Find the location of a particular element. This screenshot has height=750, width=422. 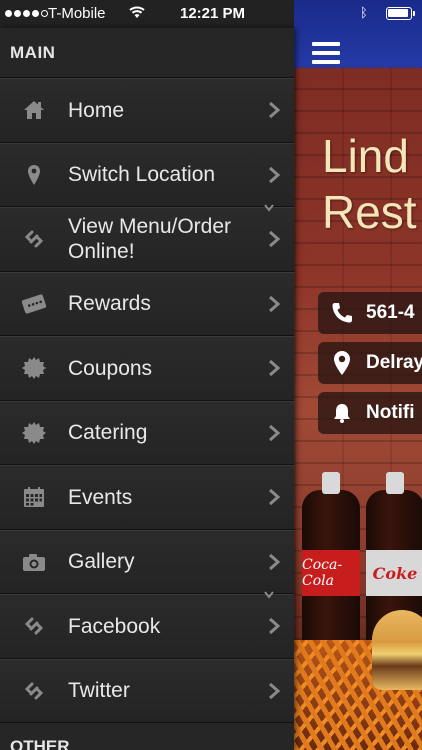

wifi-icon is located at coordinates (137, 12).